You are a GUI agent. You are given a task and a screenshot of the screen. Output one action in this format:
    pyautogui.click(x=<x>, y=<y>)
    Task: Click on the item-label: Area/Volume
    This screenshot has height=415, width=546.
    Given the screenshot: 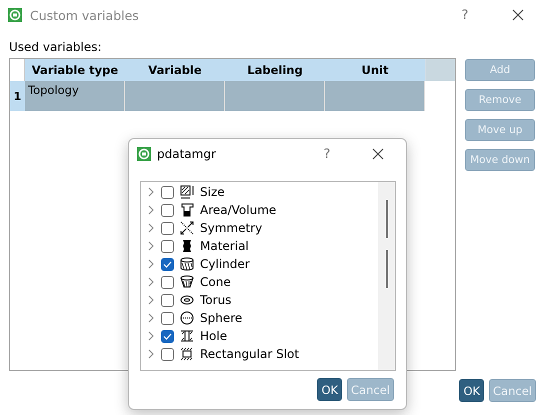 What is the action you would take?
    pyautogui.click(x=238, y=210)
    